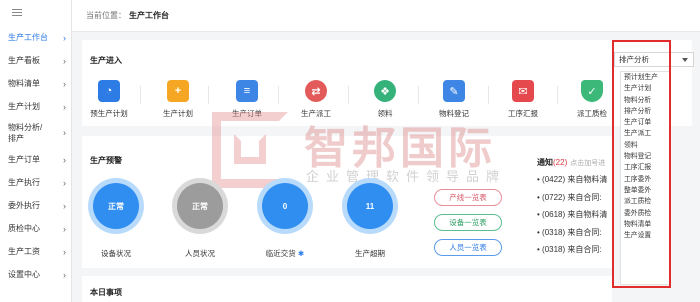 This screenshot has width=700, height=302. Describe the element at coordinates (285, 253) in the screenshot. I see `status-label-delivery: 临近交货 ✱` at that location.